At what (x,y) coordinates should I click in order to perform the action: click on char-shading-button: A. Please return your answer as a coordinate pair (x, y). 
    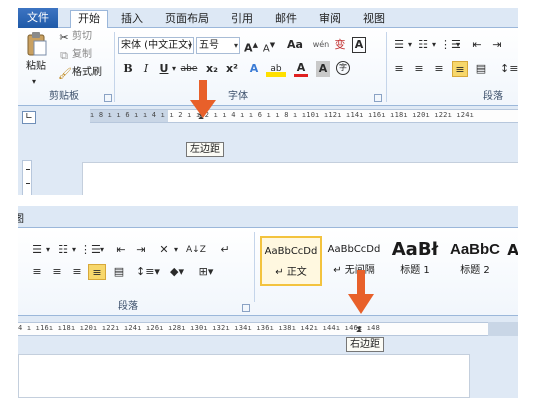
    Looking at the image, I should click on (323, 69).